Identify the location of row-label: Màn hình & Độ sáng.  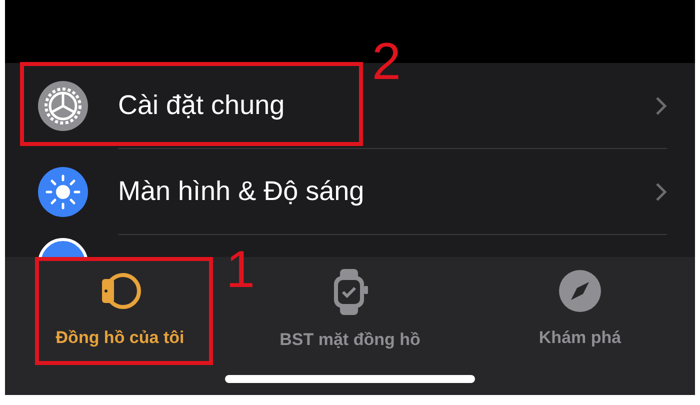
(242, 191).